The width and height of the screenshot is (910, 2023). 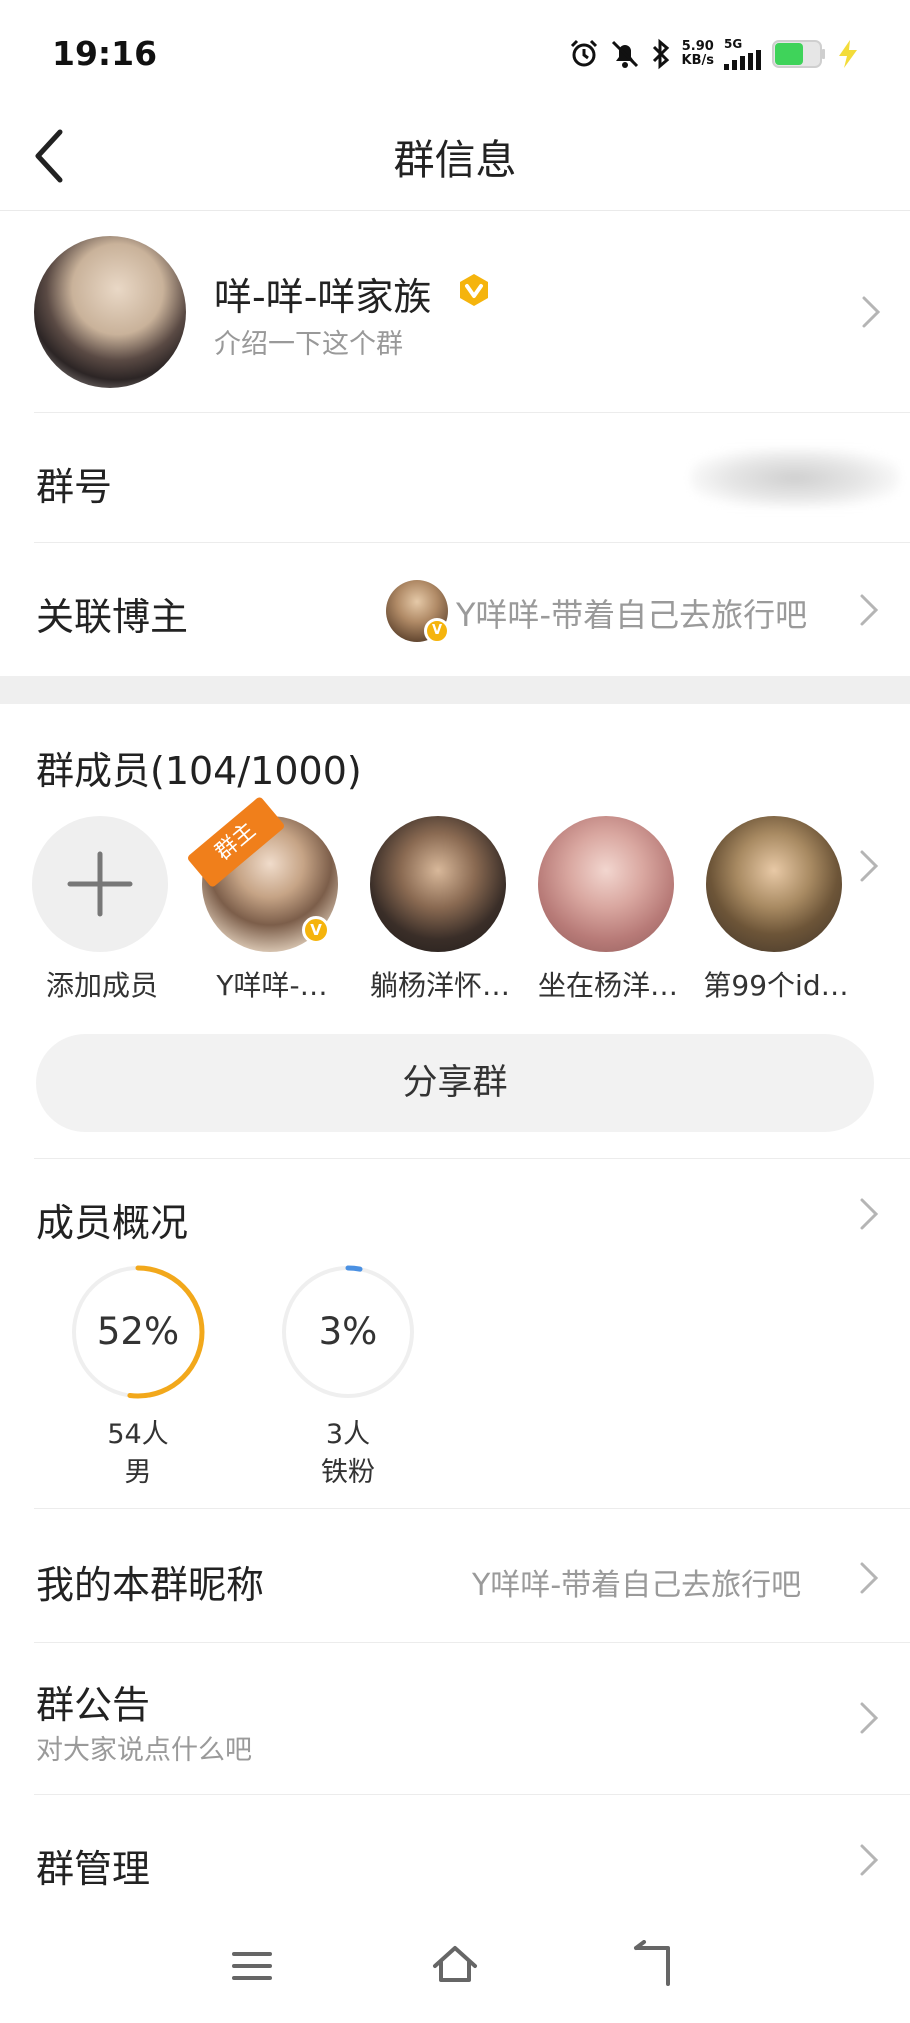 I want to click on nickname-value: Y咩咩-带着自己去旅行吧, so click(x=637, y=1585).